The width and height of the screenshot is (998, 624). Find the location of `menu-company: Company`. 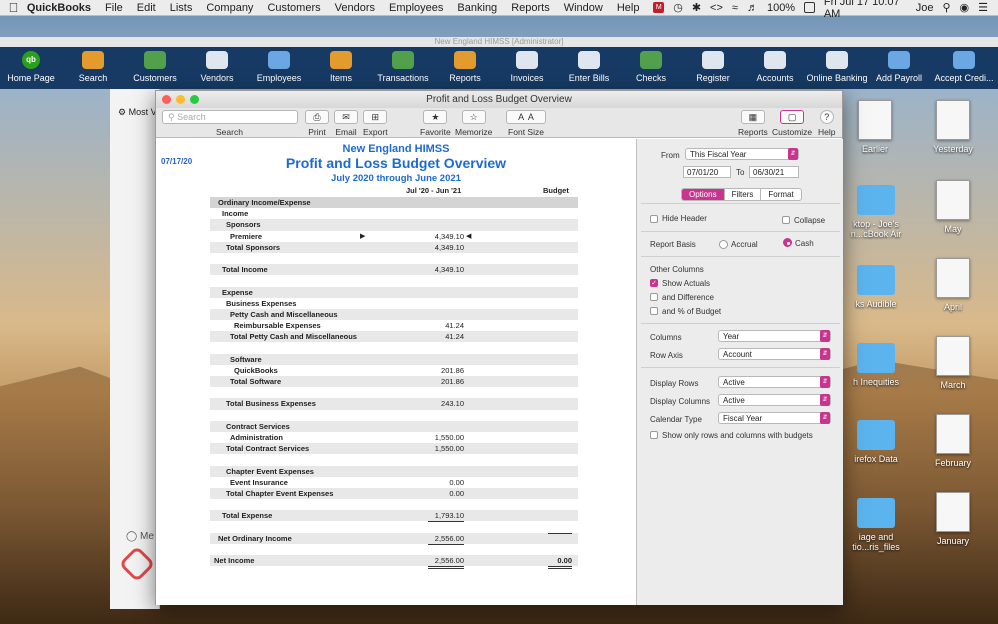

menu-company: Company is located at coordinates (229, 8).